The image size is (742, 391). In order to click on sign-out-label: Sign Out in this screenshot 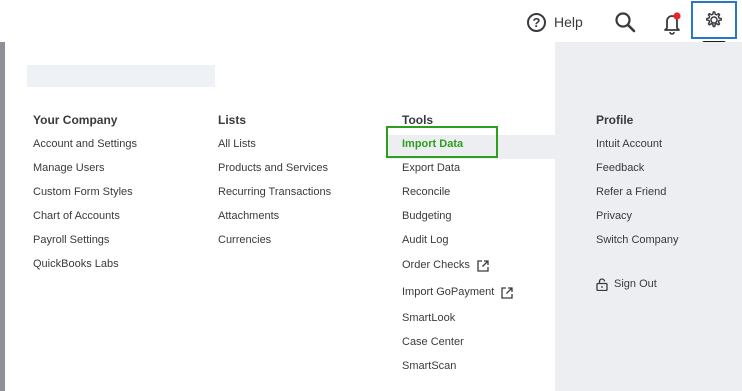, I will do `click(635, 284)`.